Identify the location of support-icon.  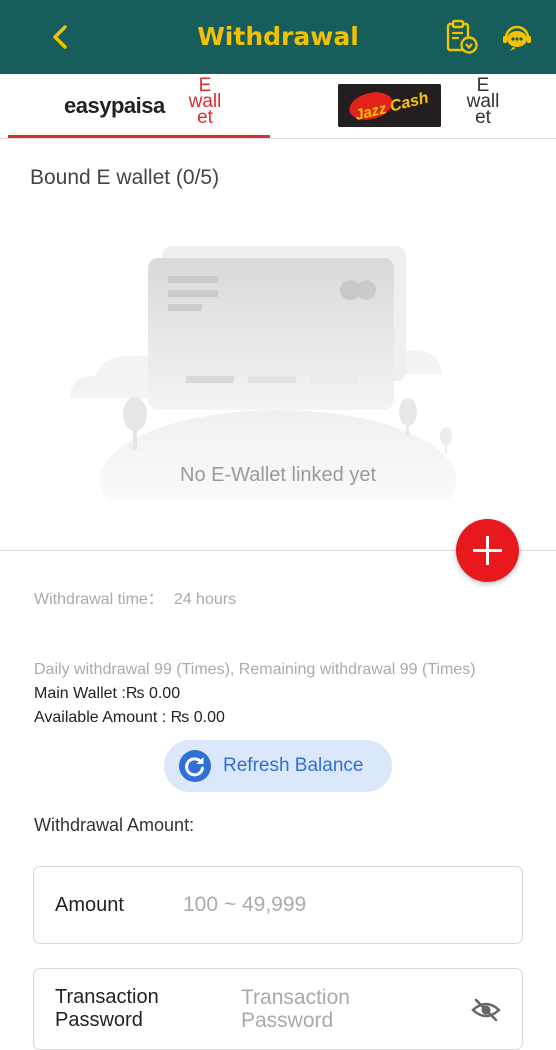
(517, 37).